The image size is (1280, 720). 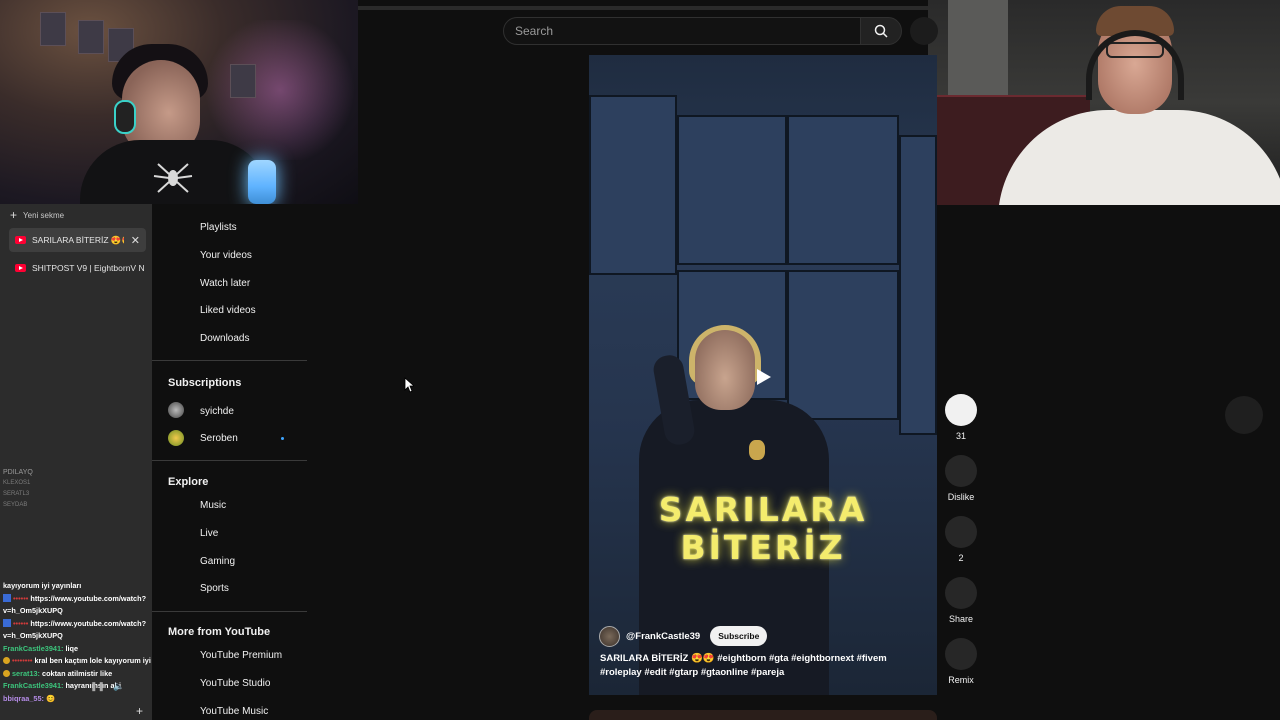 I want to click on remix-icon, so click(x=961, y=654).